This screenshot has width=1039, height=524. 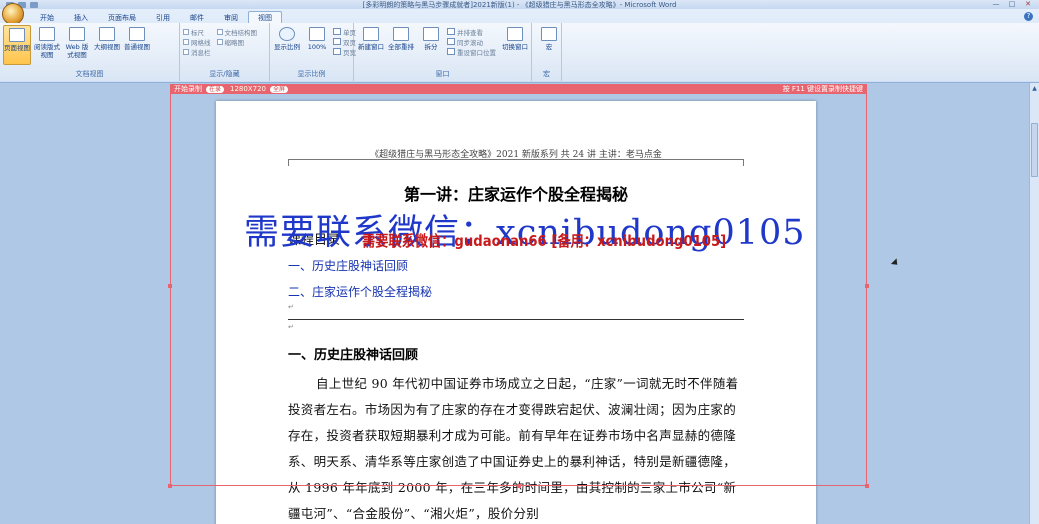 I want to click on scrollbar-thumb, so click(x=1034, y=150).